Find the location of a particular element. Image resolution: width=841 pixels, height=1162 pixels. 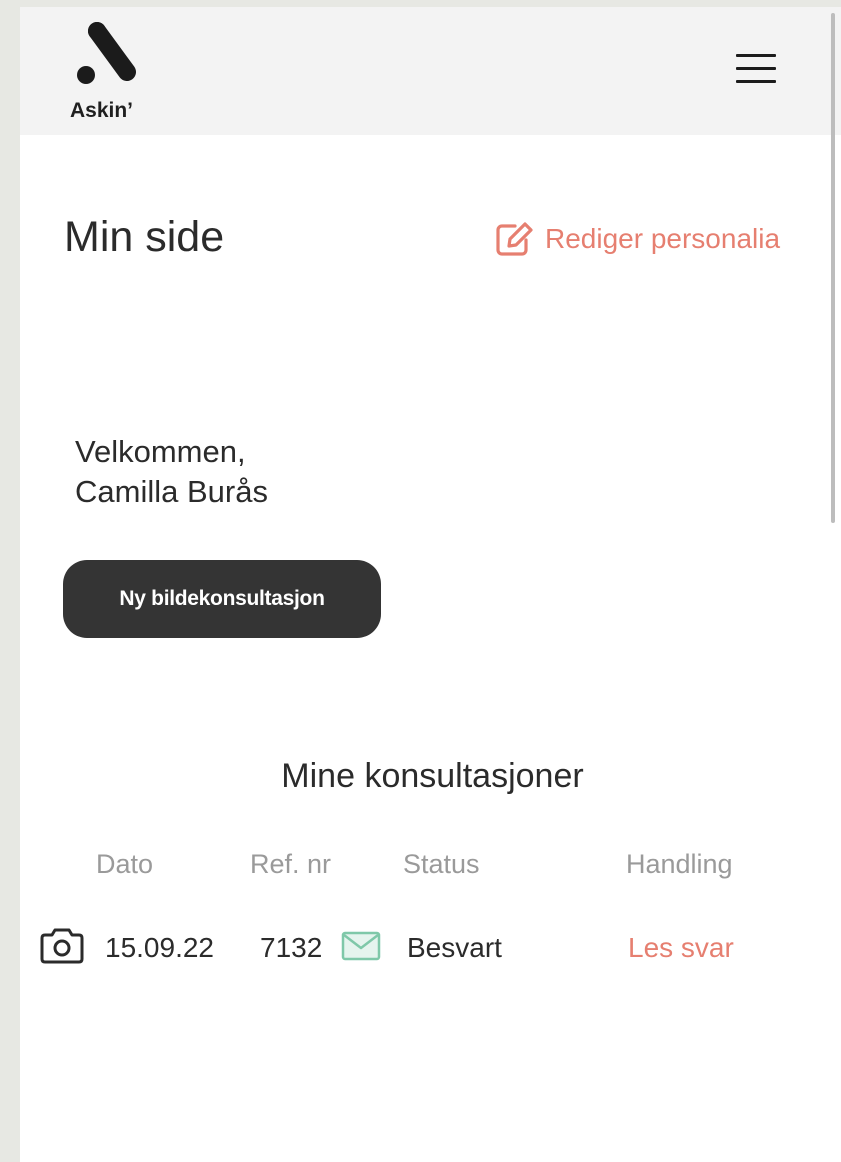

row-status: Besvart is located at coordinates (454, 947).